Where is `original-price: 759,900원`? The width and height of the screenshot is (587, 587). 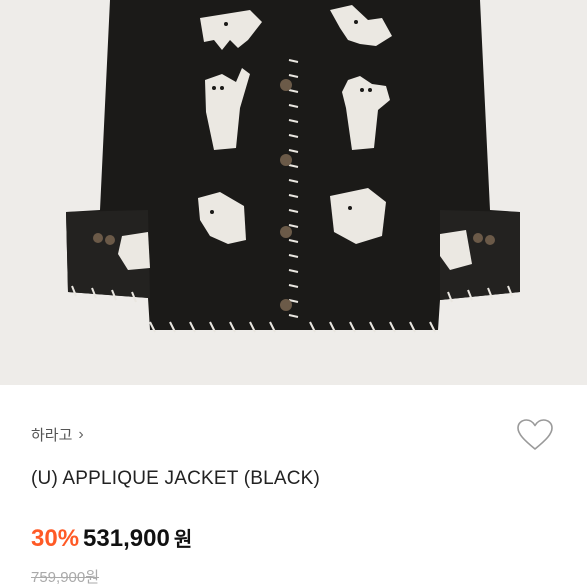 original-price: 759,900원 is located at coordinates (65, 577).